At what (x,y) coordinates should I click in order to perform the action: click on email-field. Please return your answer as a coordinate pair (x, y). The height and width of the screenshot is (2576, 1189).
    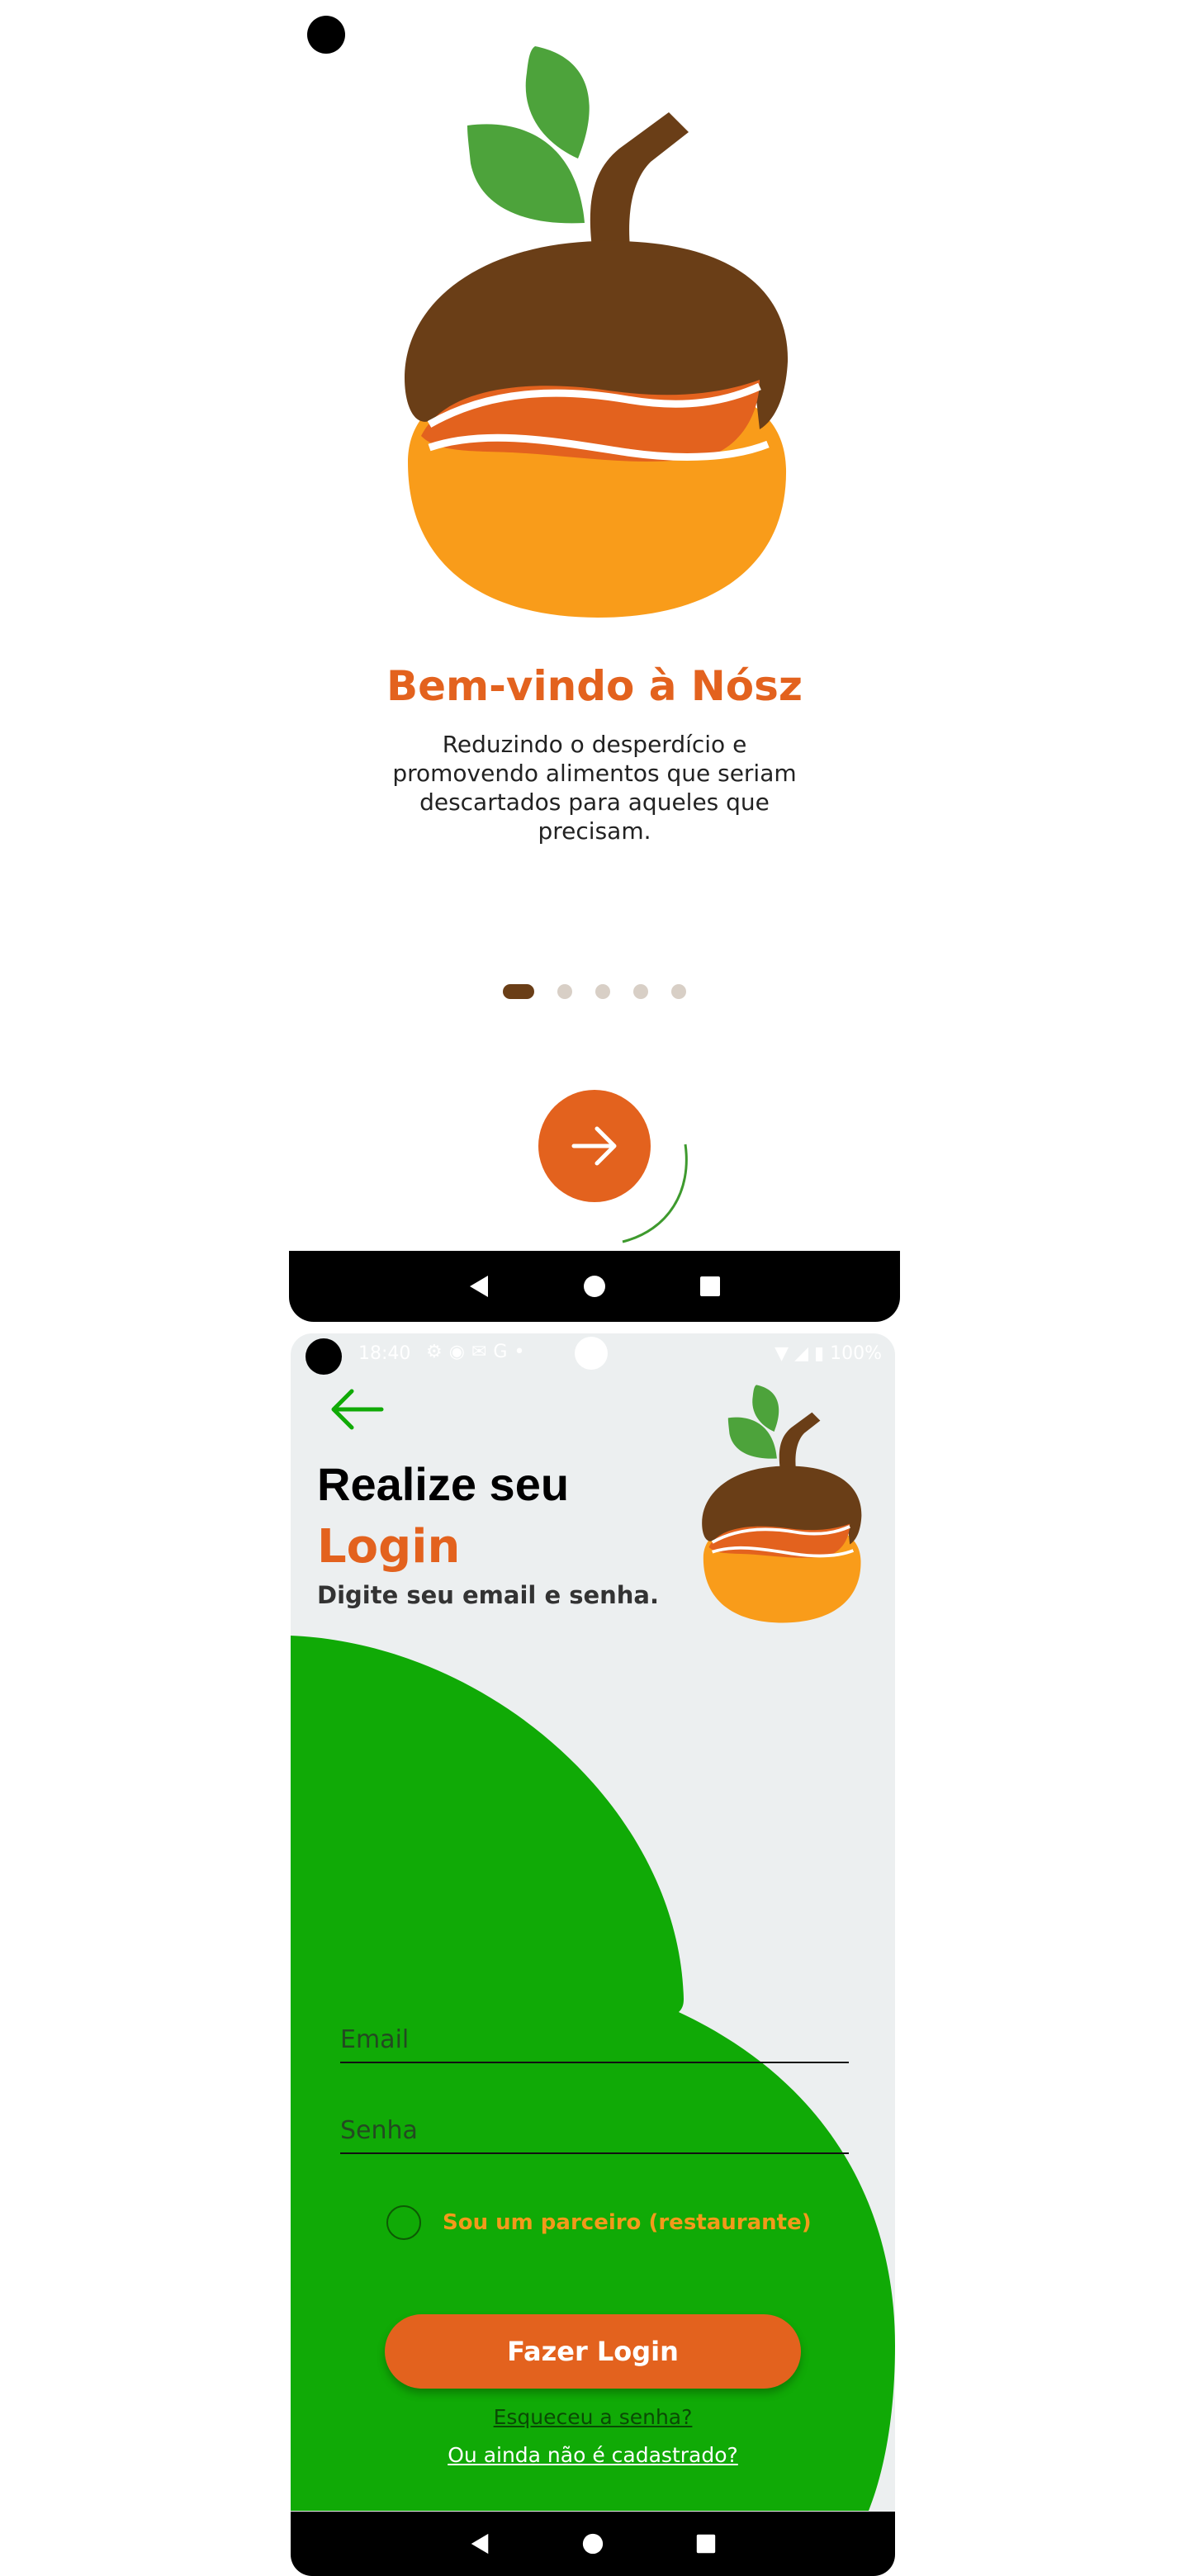
    Looking at the image, I should click on (594, 2040).